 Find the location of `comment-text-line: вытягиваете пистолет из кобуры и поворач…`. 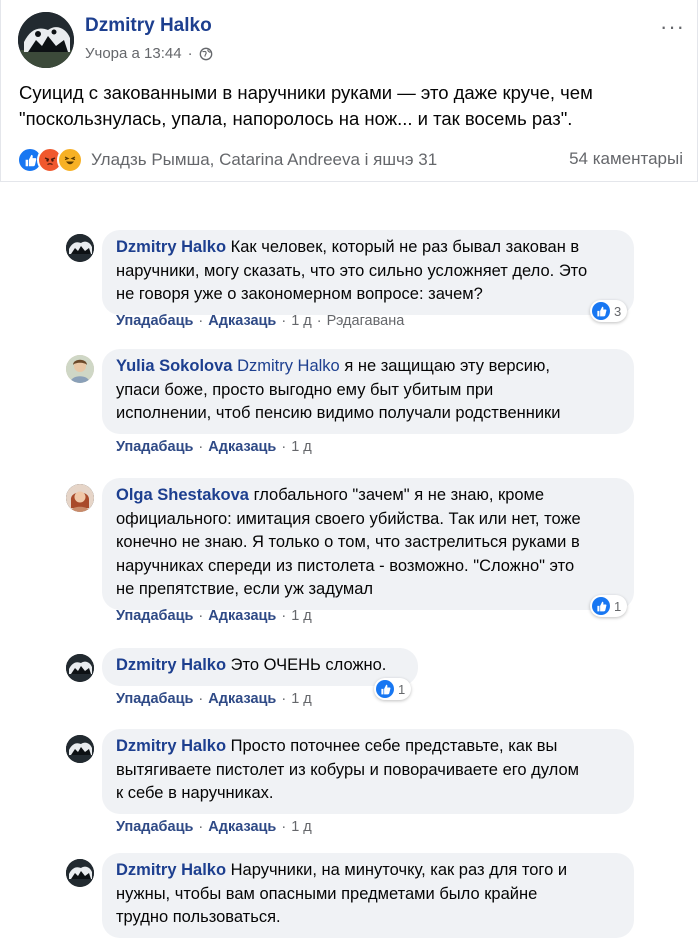

comment-text-line: вытягиваете пистолет из кобуры и поворач… is located at coordinates (348, 769).